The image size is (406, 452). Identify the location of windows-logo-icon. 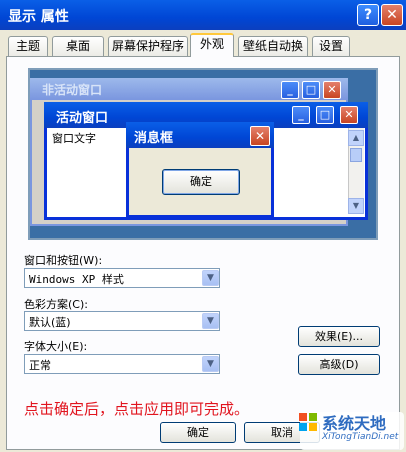
(308, 422).